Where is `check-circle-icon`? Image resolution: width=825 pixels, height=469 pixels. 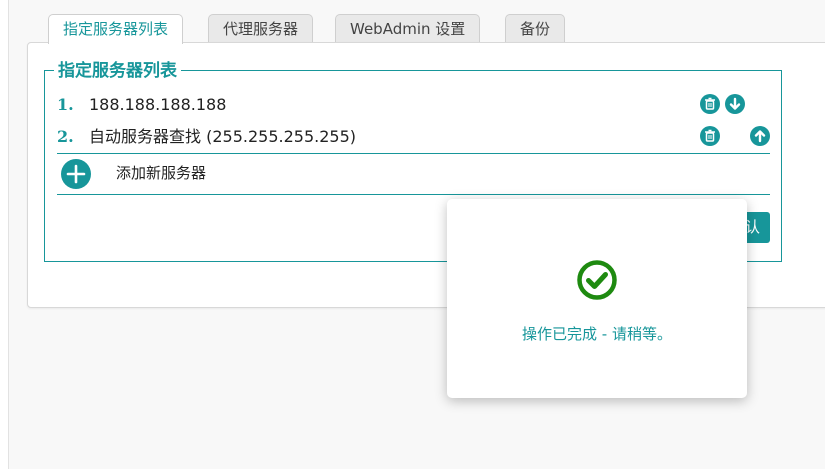
check-circle-icon is located at coordinates (597, 280).